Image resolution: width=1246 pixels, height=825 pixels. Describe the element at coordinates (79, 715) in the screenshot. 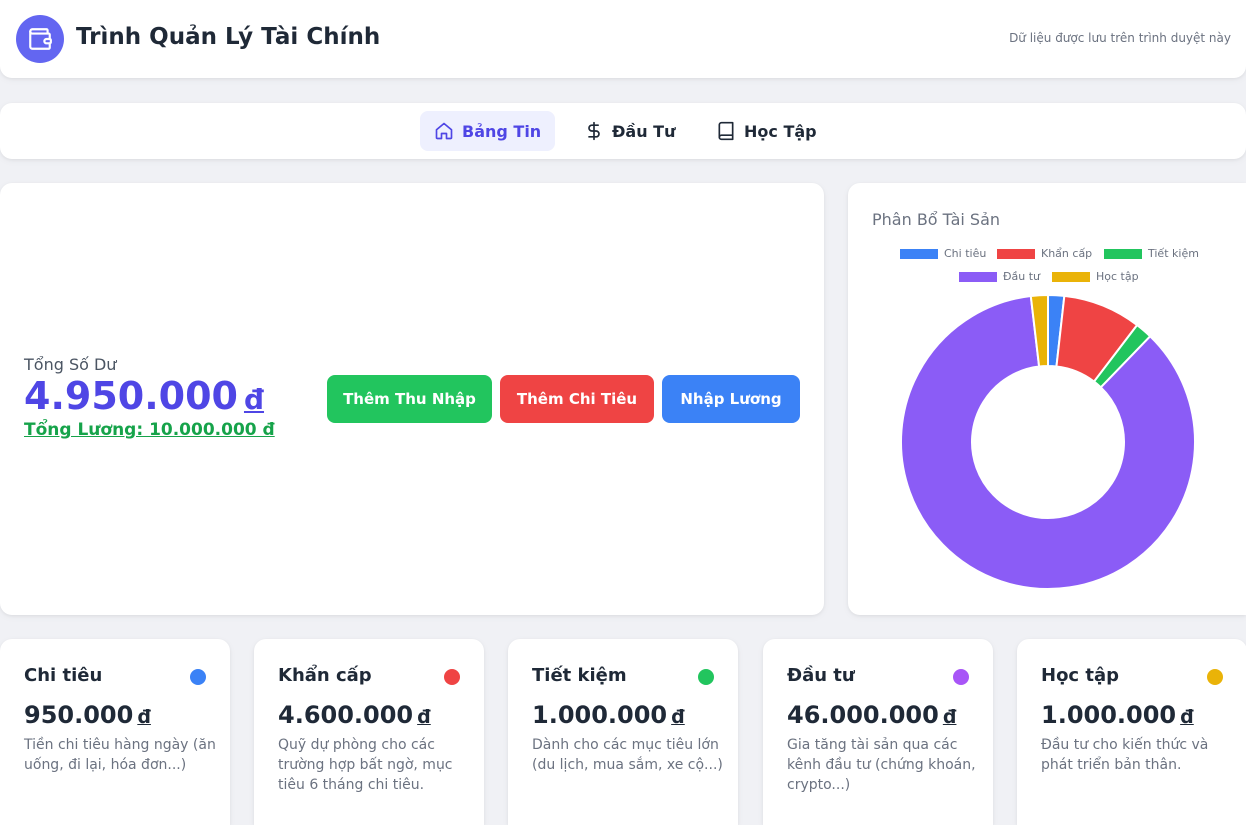

I see `amount-value: 950.000` at that location.